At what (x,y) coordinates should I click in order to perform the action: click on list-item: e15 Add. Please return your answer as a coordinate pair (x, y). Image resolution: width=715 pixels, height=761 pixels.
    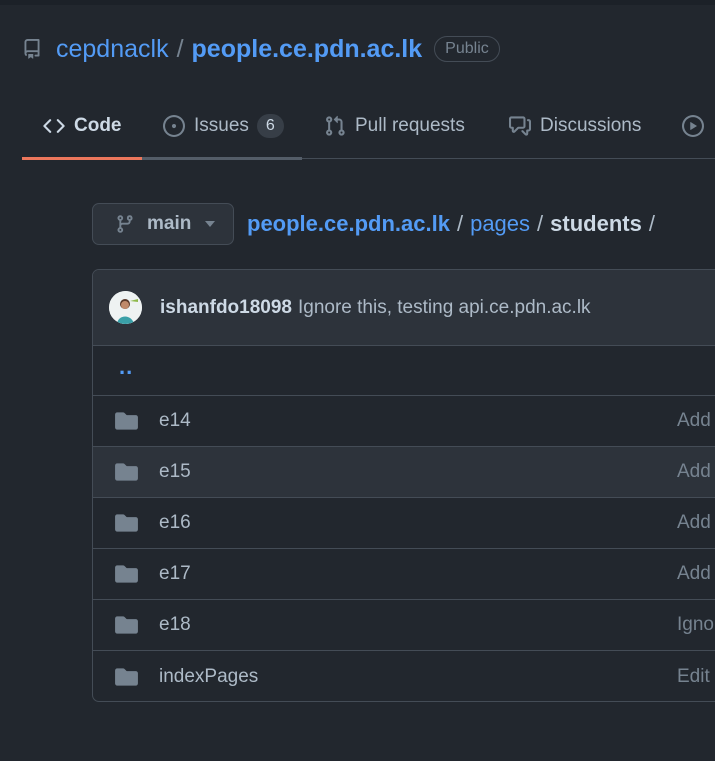
    Looking at the image, I should click on (404, 472).